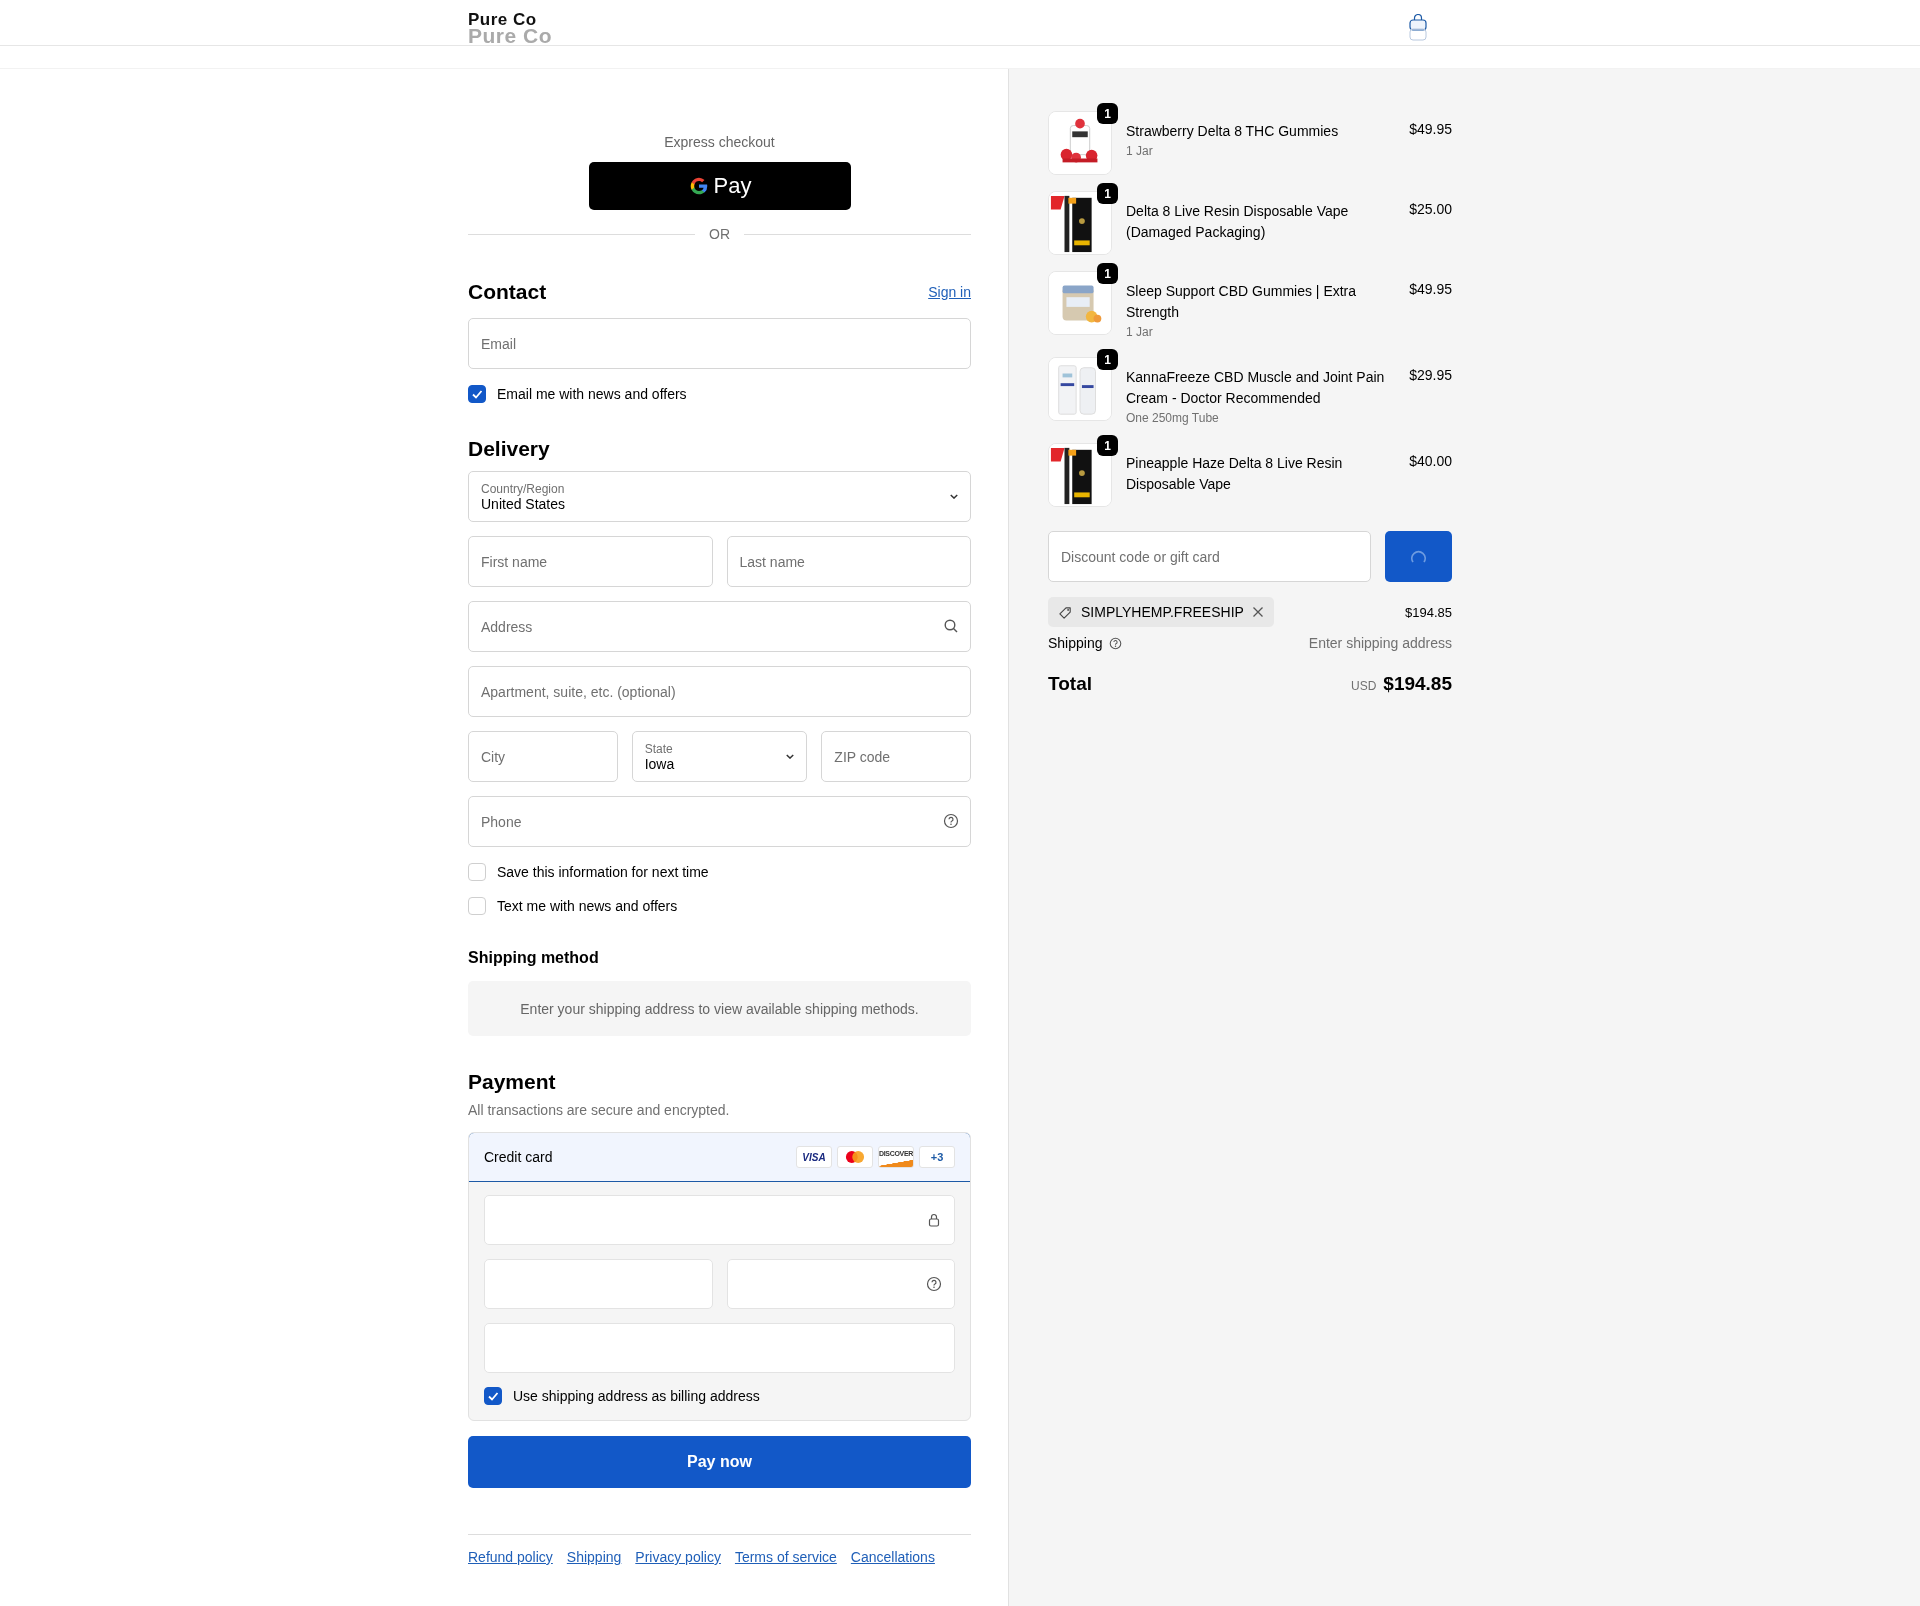  What do you see at coordinates (785, 1557) in the screenshot?
I see `footer-link: Terms of service` at bounding box center [785, 1557].